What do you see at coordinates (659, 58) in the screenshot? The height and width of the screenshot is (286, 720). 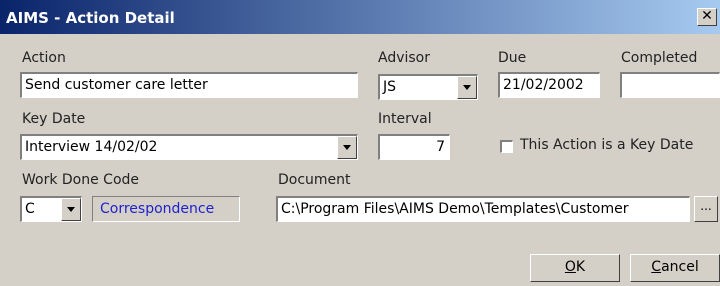 I see `completed-label: Completed` at bounding box center [659, 58].